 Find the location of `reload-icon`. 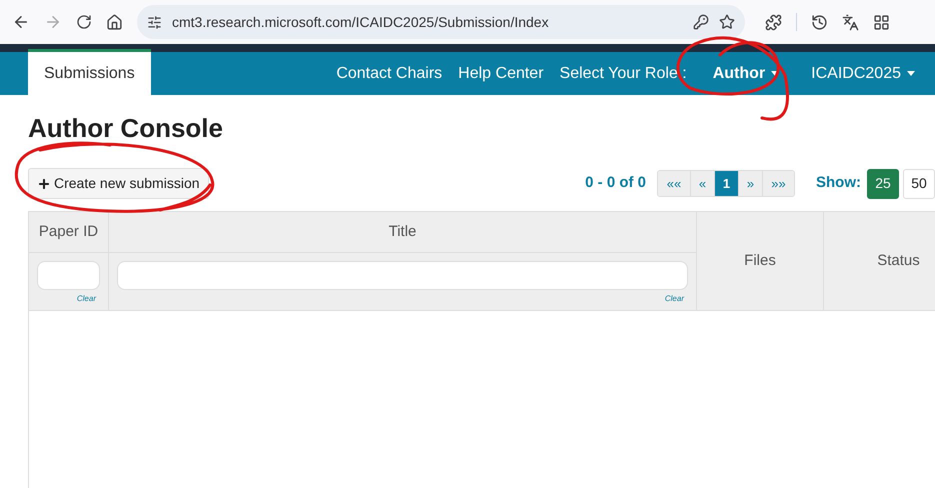

reload-icon is located at coordinates (84, 22).